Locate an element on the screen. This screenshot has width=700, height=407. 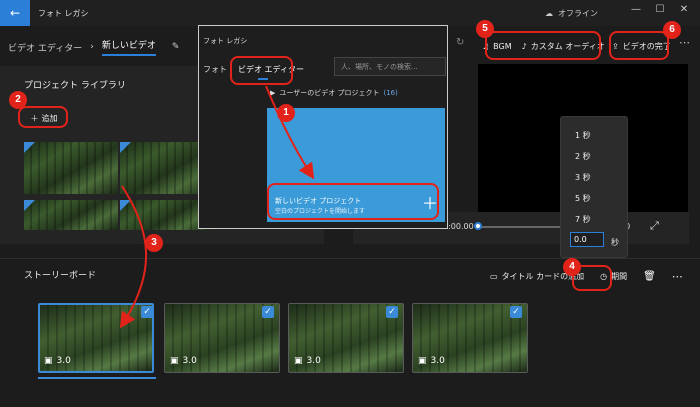
user-projects-header: ▶ ユーザーのビデオ プロジェクト (16) is located at coordinates (334, 93).